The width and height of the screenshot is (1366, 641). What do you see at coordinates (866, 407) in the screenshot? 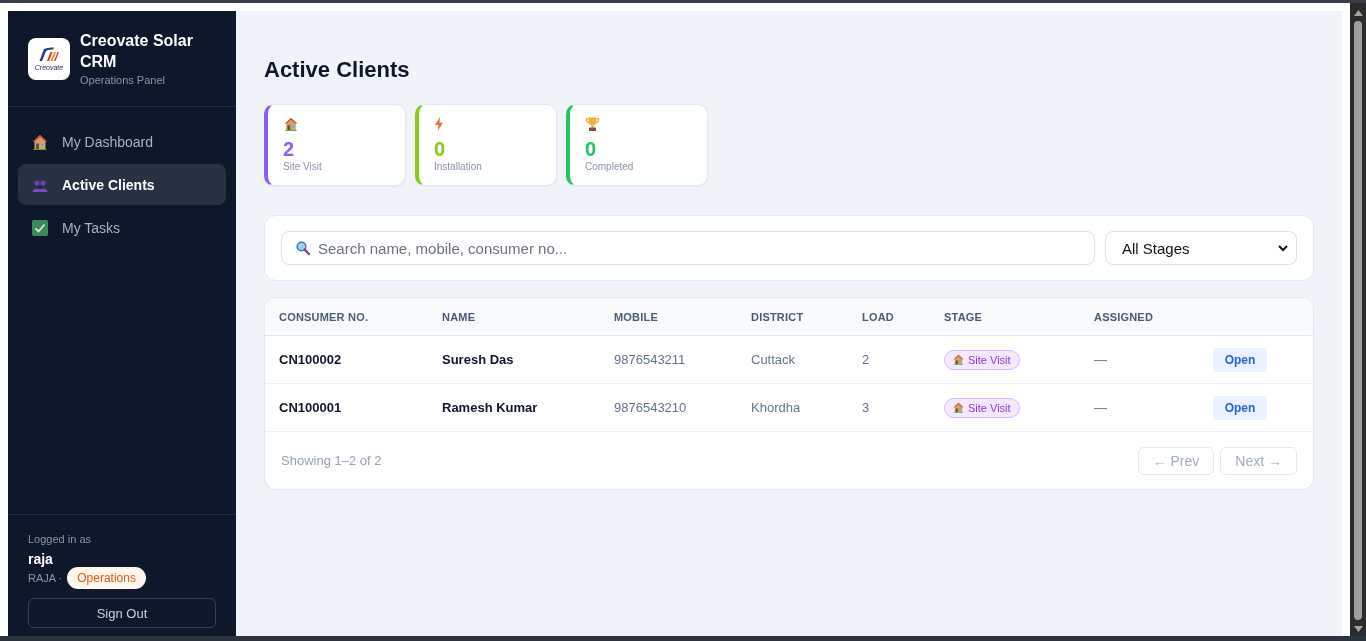
I see `table-cell: 3` at bounding box center [866, 407].